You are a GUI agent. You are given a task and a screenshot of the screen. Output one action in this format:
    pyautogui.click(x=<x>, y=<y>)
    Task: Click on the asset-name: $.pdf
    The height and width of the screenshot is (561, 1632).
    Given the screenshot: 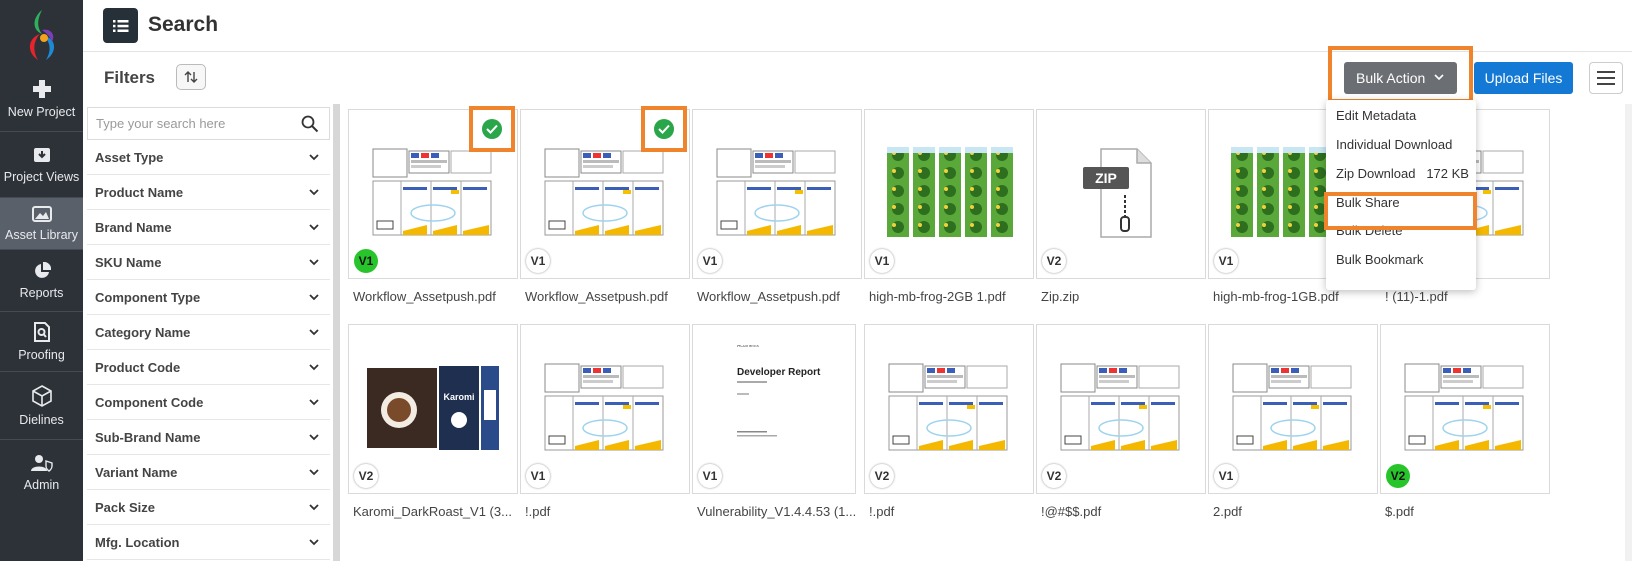 What is the action you would take?
    pyautogui.click(x=1470, y=511)
    